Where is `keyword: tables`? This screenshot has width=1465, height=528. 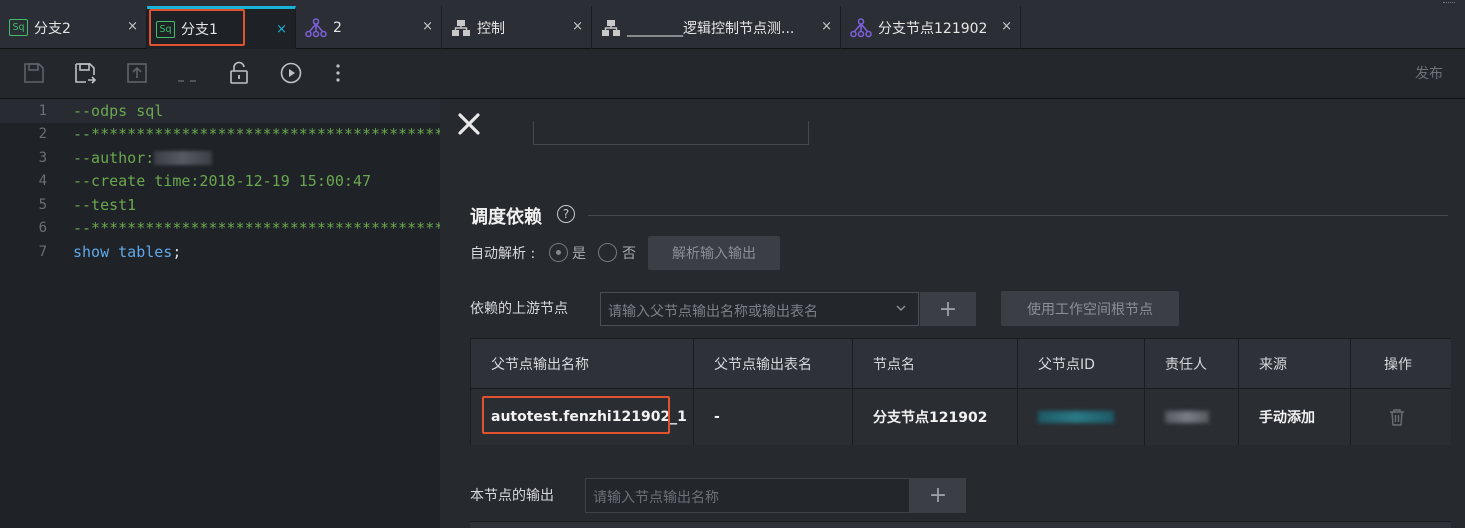
keyword: tables is located at coordinates (145, 251).